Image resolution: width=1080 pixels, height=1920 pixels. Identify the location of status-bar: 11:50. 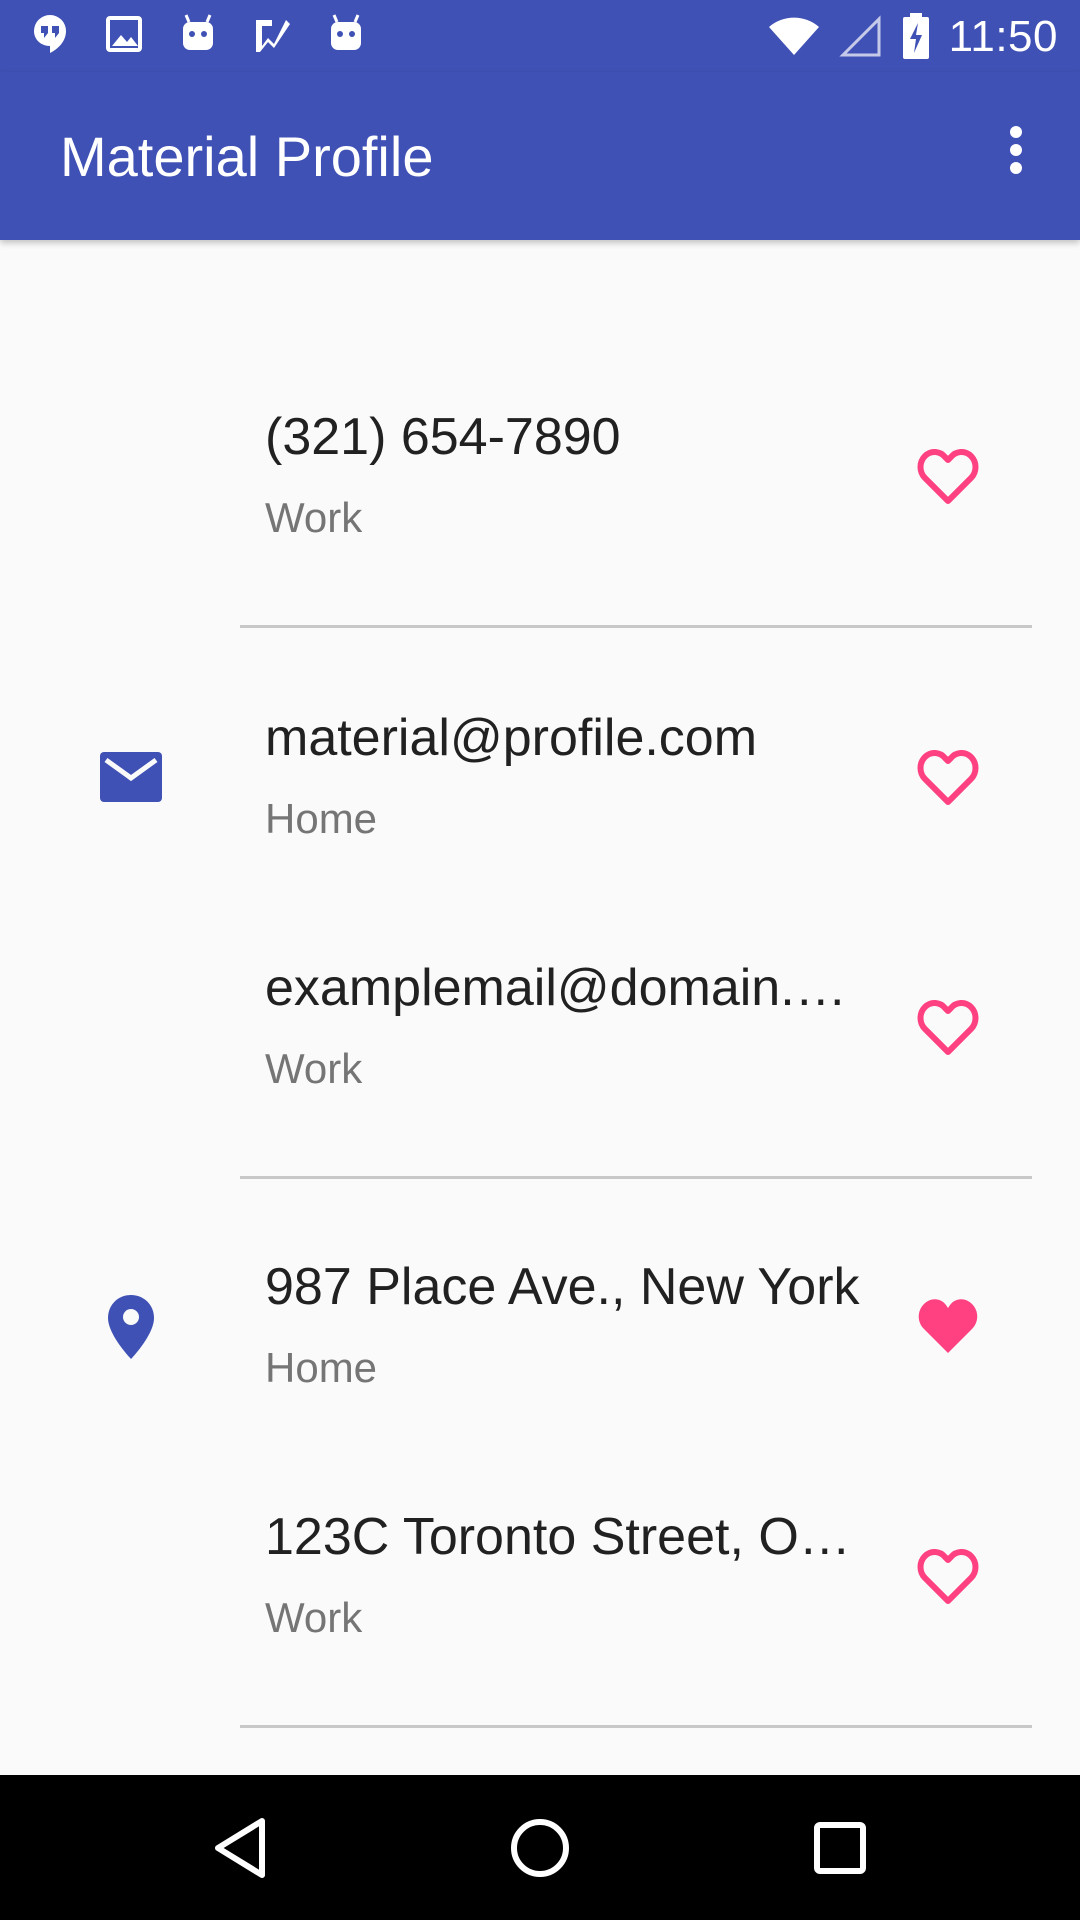
(540, 36).